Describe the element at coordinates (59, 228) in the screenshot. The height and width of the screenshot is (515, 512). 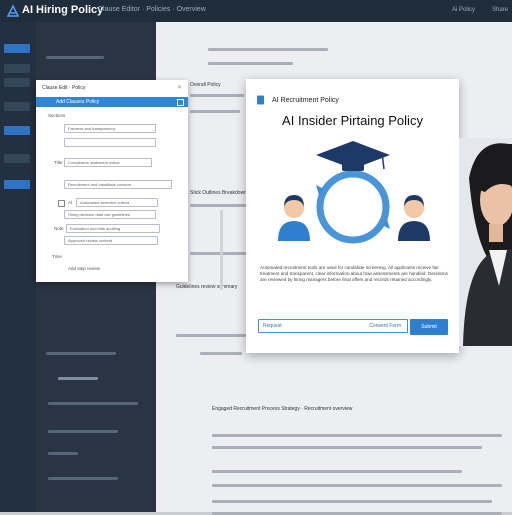
I see `field-label: Note` at that location.